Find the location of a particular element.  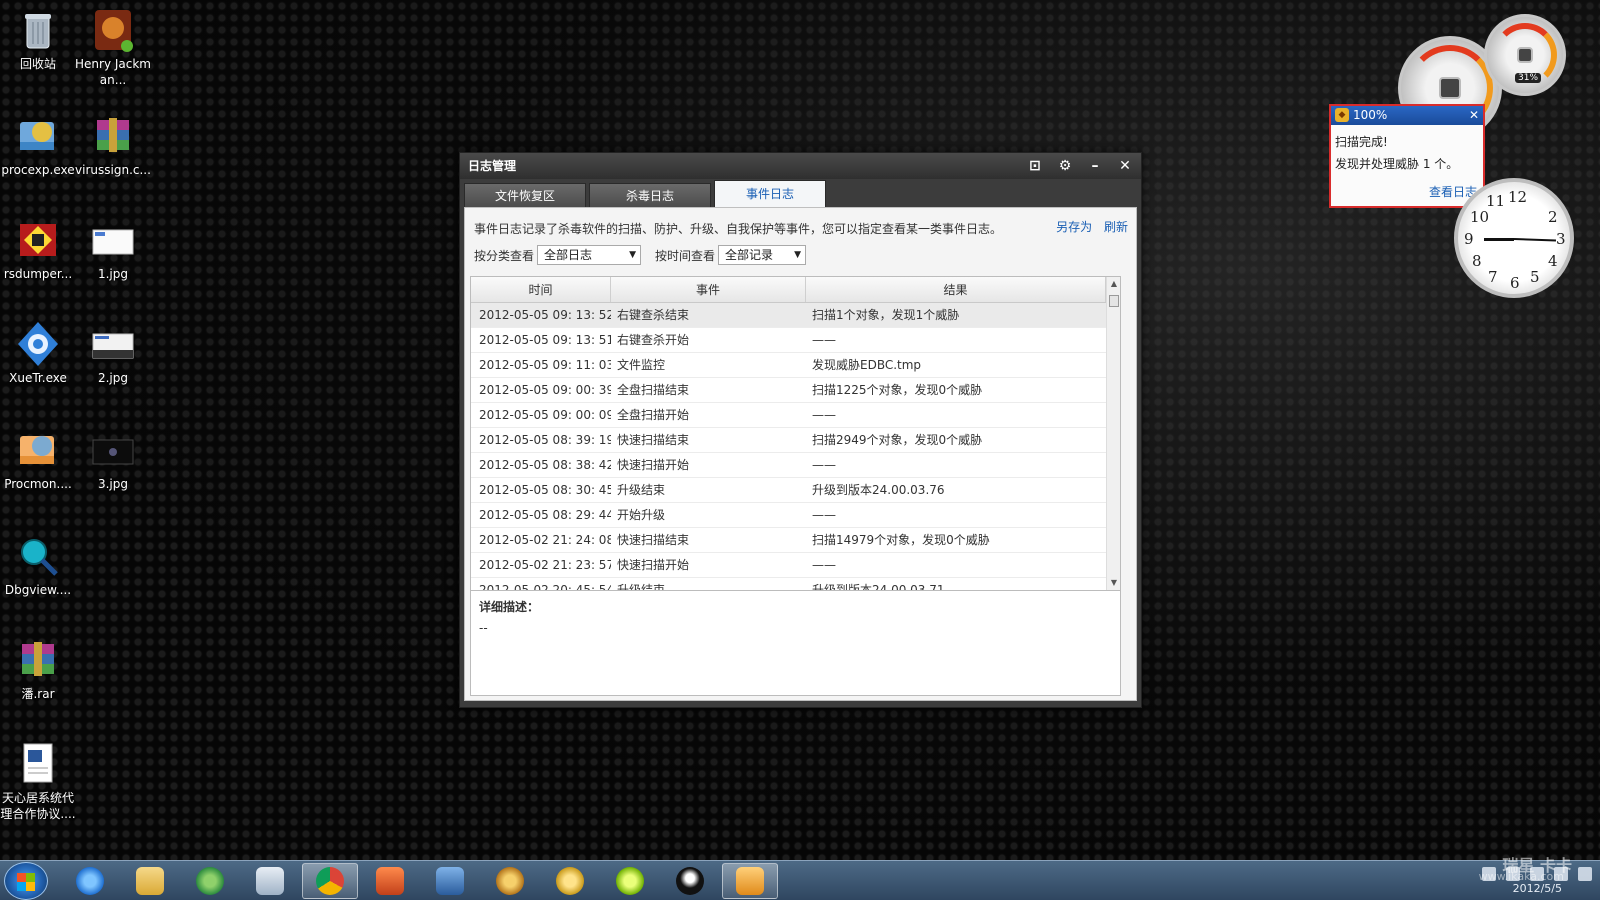

table-row: 2012-05-05 09: 13: 51 右键查杀开始 —— is located at coordinates (795, 340).